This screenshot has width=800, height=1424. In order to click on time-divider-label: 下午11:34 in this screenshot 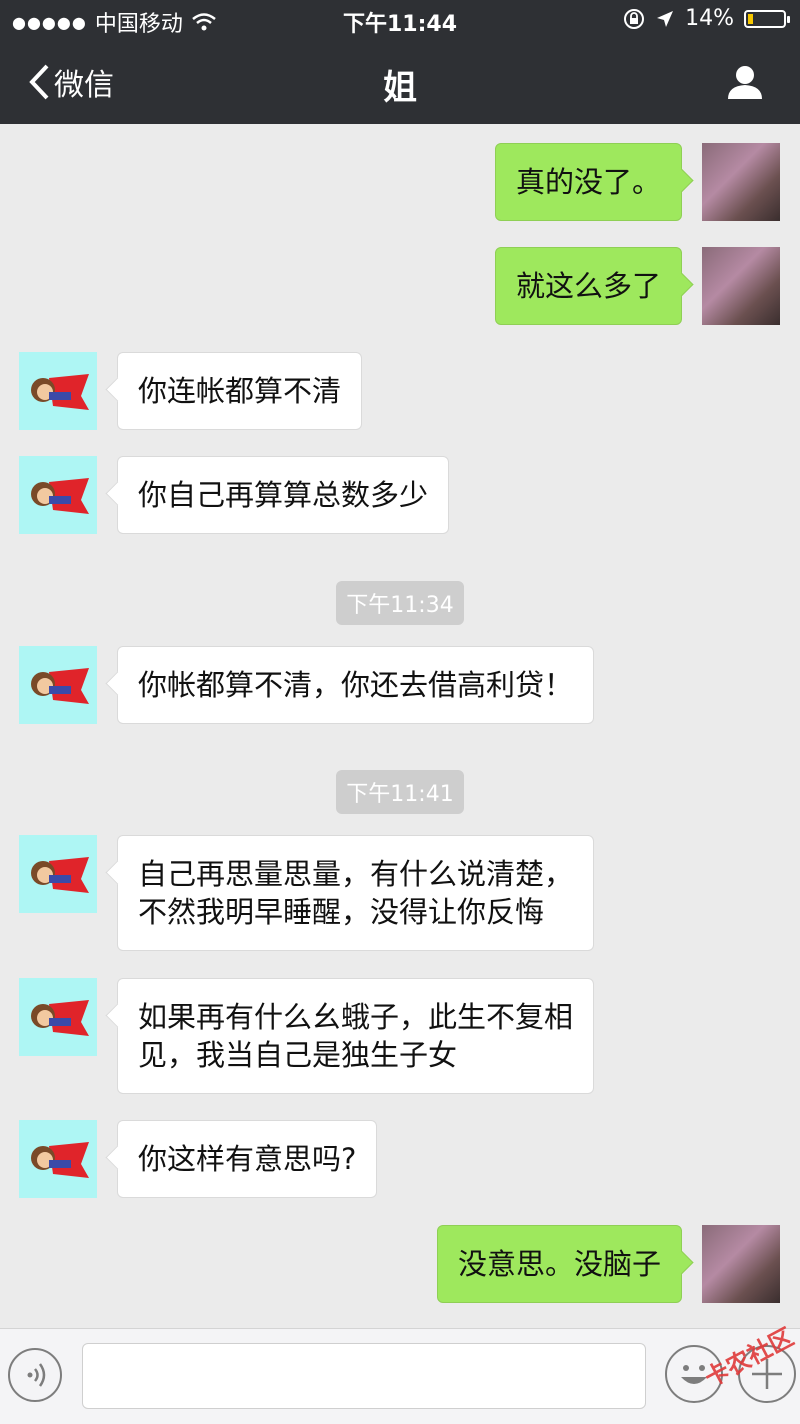, I will do `click(400, 603)`.